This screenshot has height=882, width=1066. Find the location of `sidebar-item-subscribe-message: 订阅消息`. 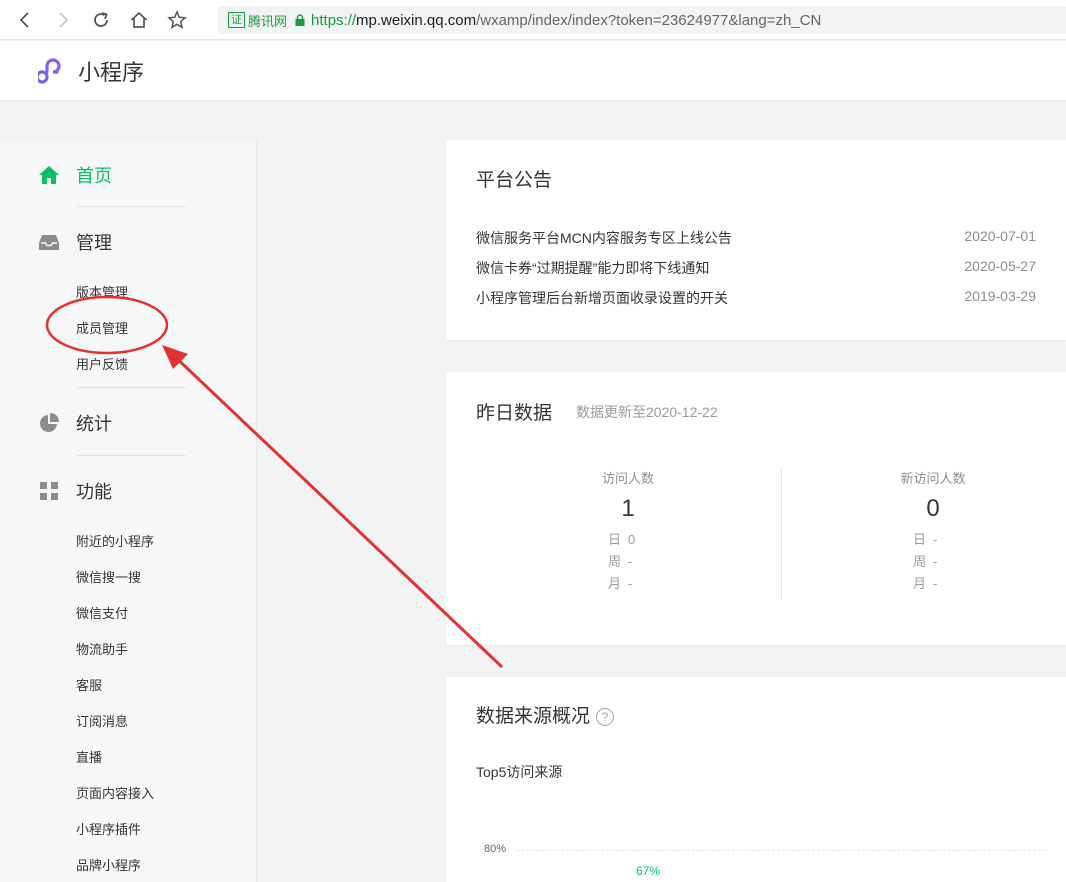

sidebar-item-subscribe-message: 订阅消息 is located at coordinates (102, 720).